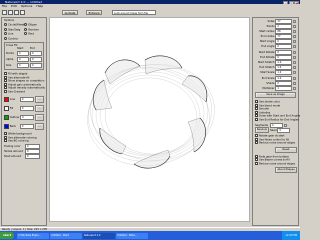 The image size is (320, 240). I want to click on save-image-button: Save as Image, so click(275, 95).